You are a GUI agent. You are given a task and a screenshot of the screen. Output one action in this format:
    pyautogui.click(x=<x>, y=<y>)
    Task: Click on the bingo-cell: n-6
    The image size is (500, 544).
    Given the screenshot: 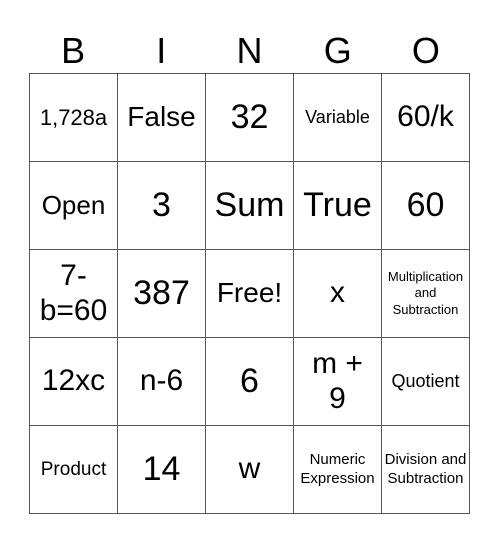 What is the action you would take?
    pyautogui.click(x=162, y=382)
    